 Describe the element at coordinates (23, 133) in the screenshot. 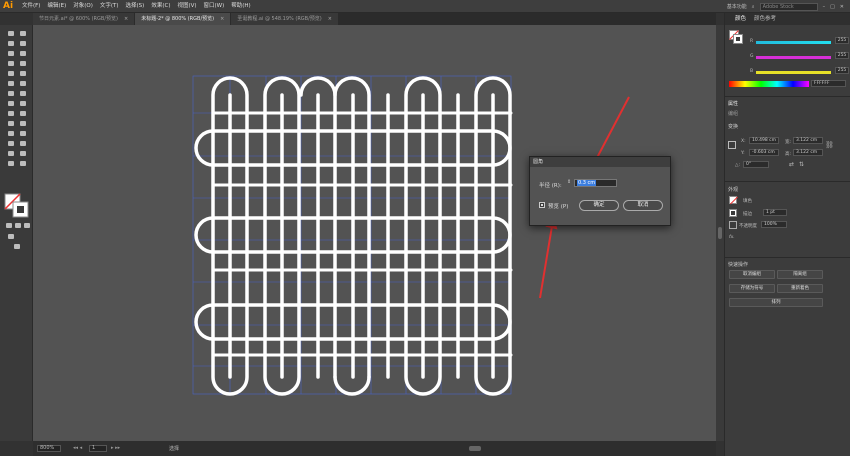

I see `blend-tool-icon` at that location.